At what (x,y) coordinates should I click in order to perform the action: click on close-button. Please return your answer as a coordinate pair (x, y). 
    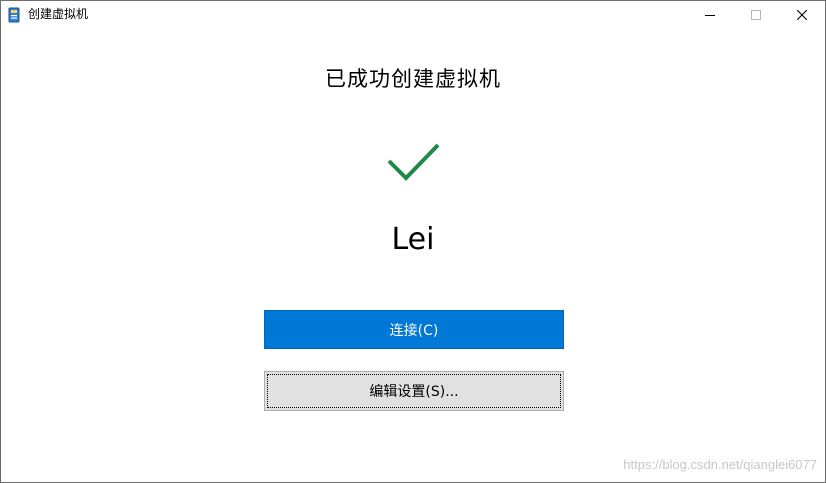
    Looking at the image, I should click on (802, 15).